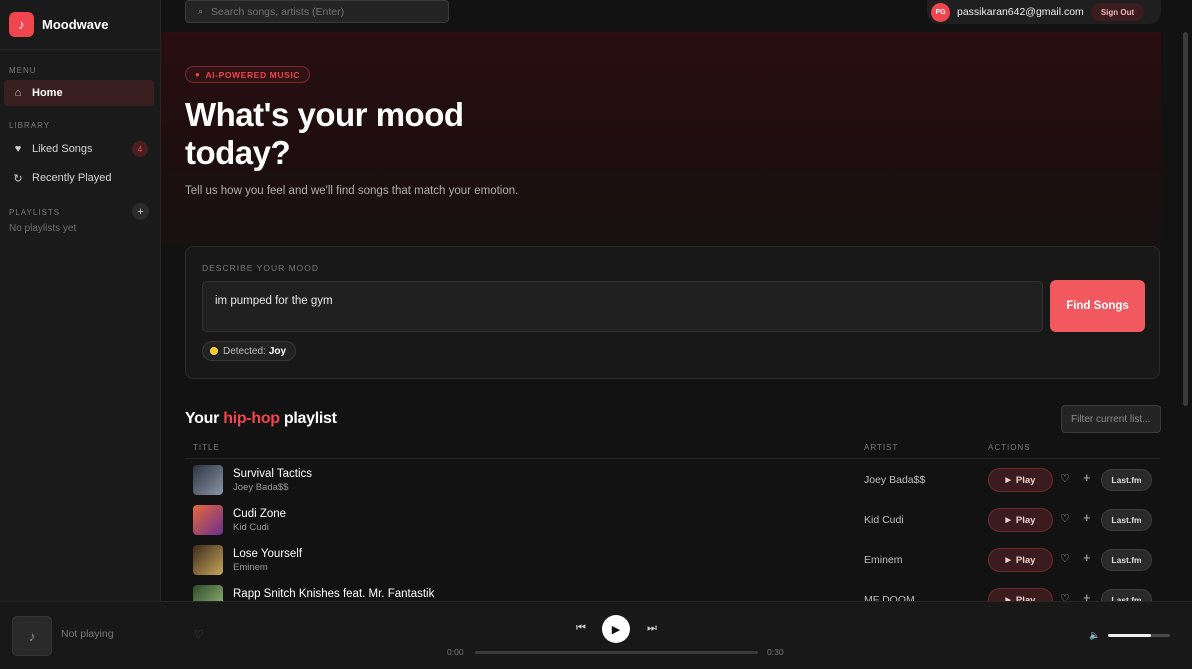 The height and width of the screenshot is (669, 1192). Describe the element at coordinates (334, 594) in the screenshot. I see `track-title: Rapp Snitch Knishes feat. Mr. Fantastik` at that location.